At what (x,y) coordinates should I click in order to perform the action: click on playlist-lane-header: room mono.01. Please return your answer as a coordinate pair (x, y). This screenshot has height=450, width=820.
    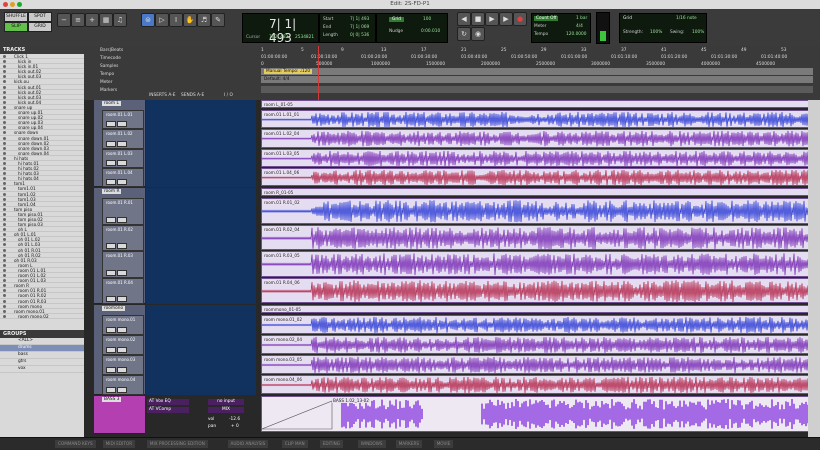
    Looking at the image, I should click on (123, 325).